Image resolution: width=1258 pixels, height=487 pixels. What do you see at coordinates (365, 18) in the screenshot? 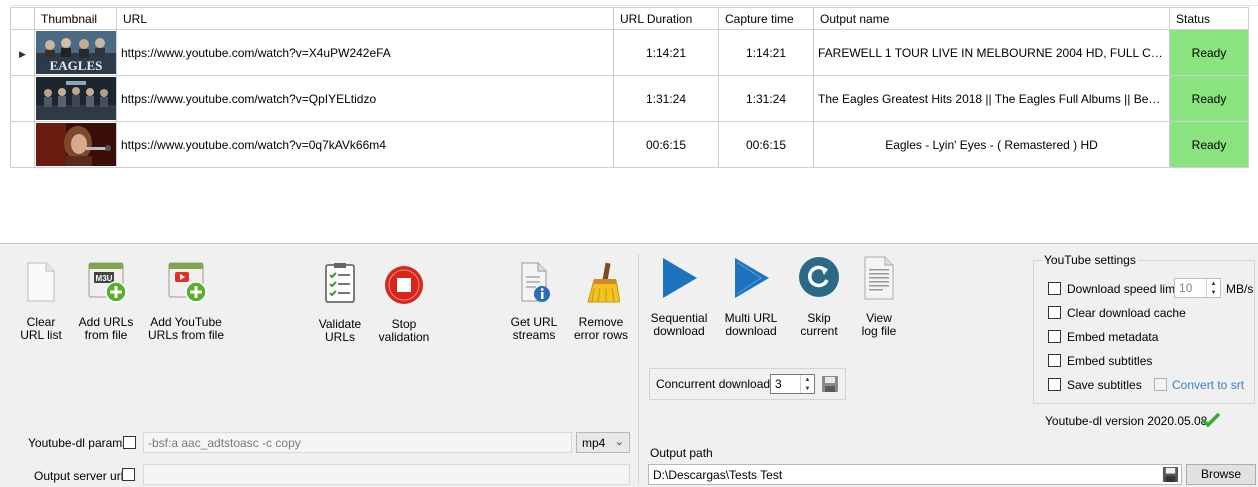
I see `column-header-url: URL` at bounding box center [365, 18].